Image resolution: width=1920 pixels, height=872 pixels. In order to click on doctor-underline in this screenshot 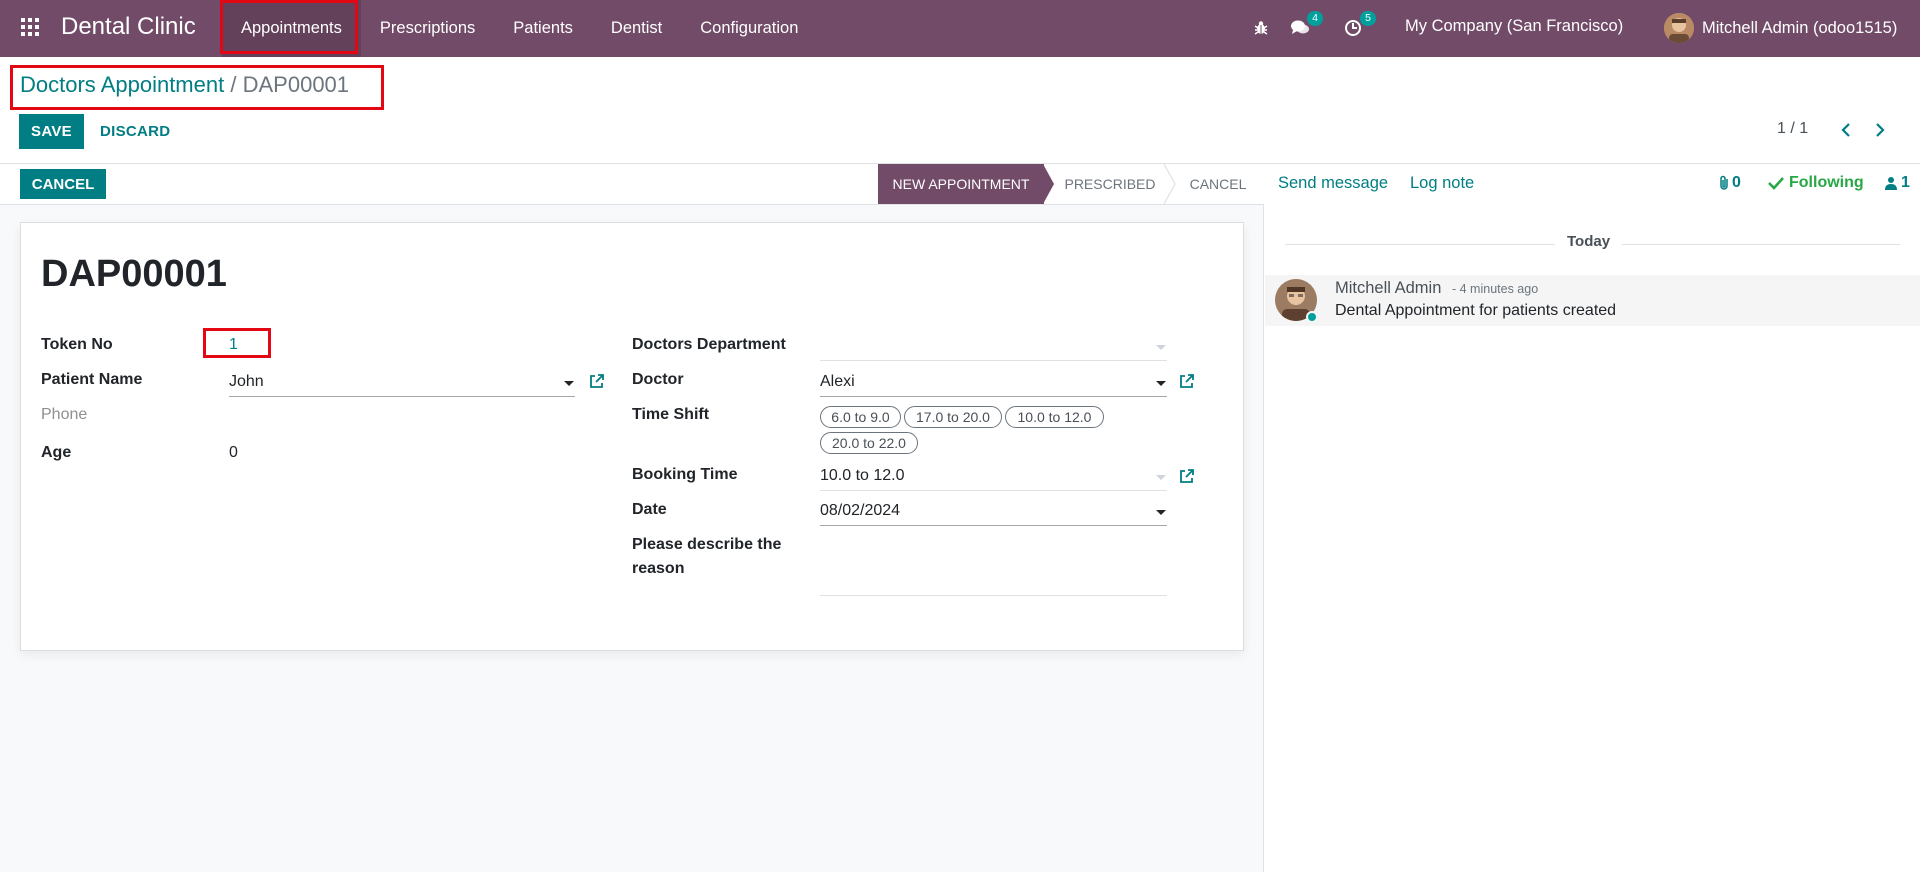, I will do `click(993, 396)`.